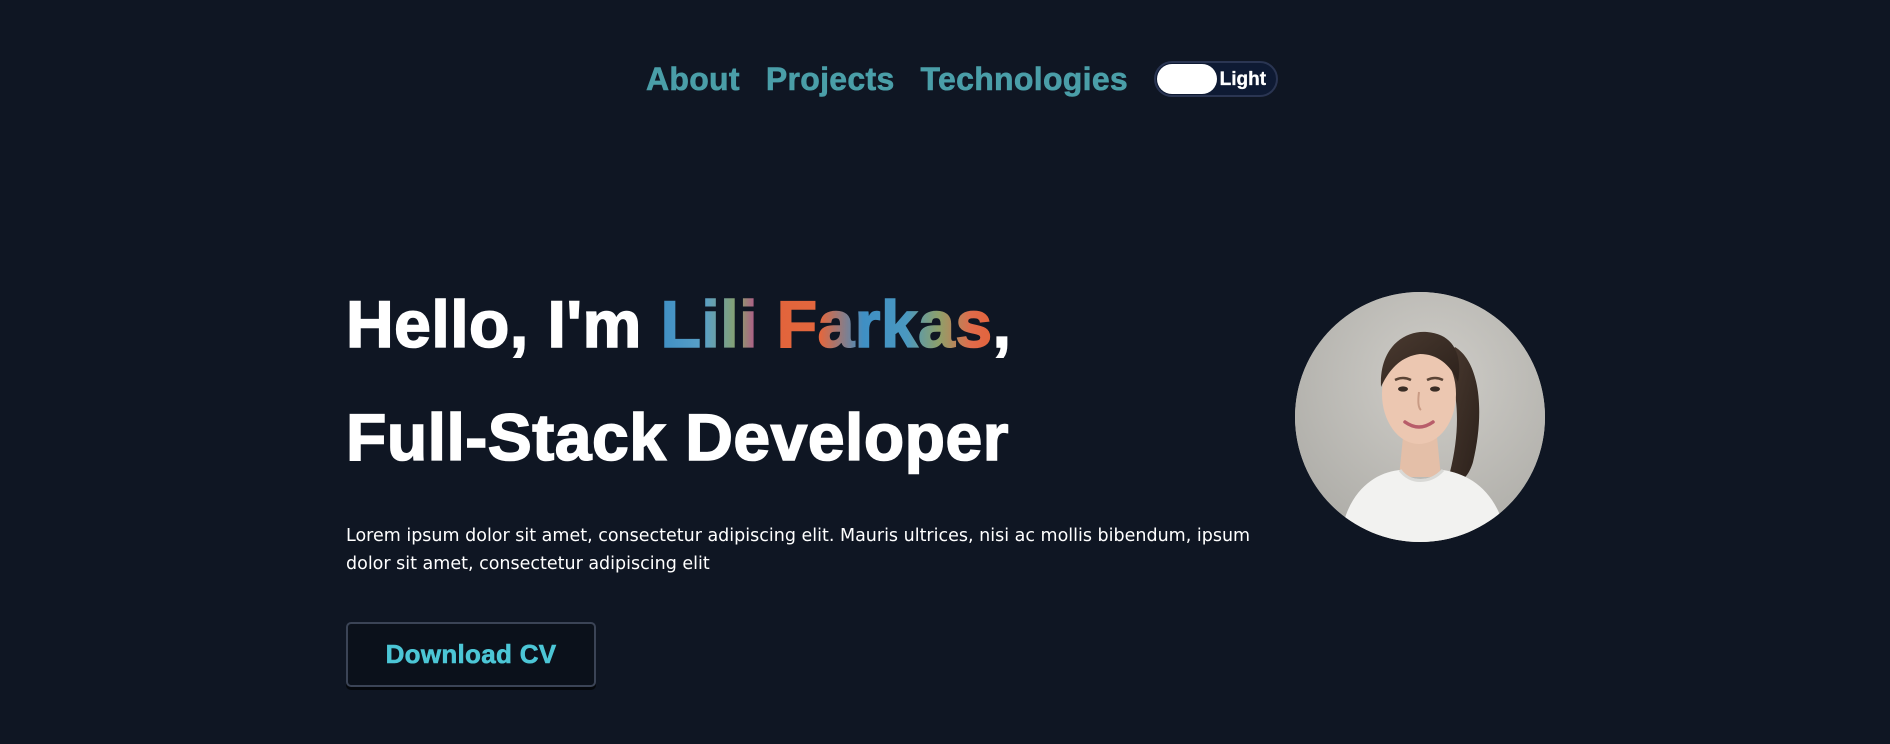 This screenshot has width=1890, height=744. Describe the element at coordinates (709, 324) in the screenshot. I see `first-name: Lili` at that location.